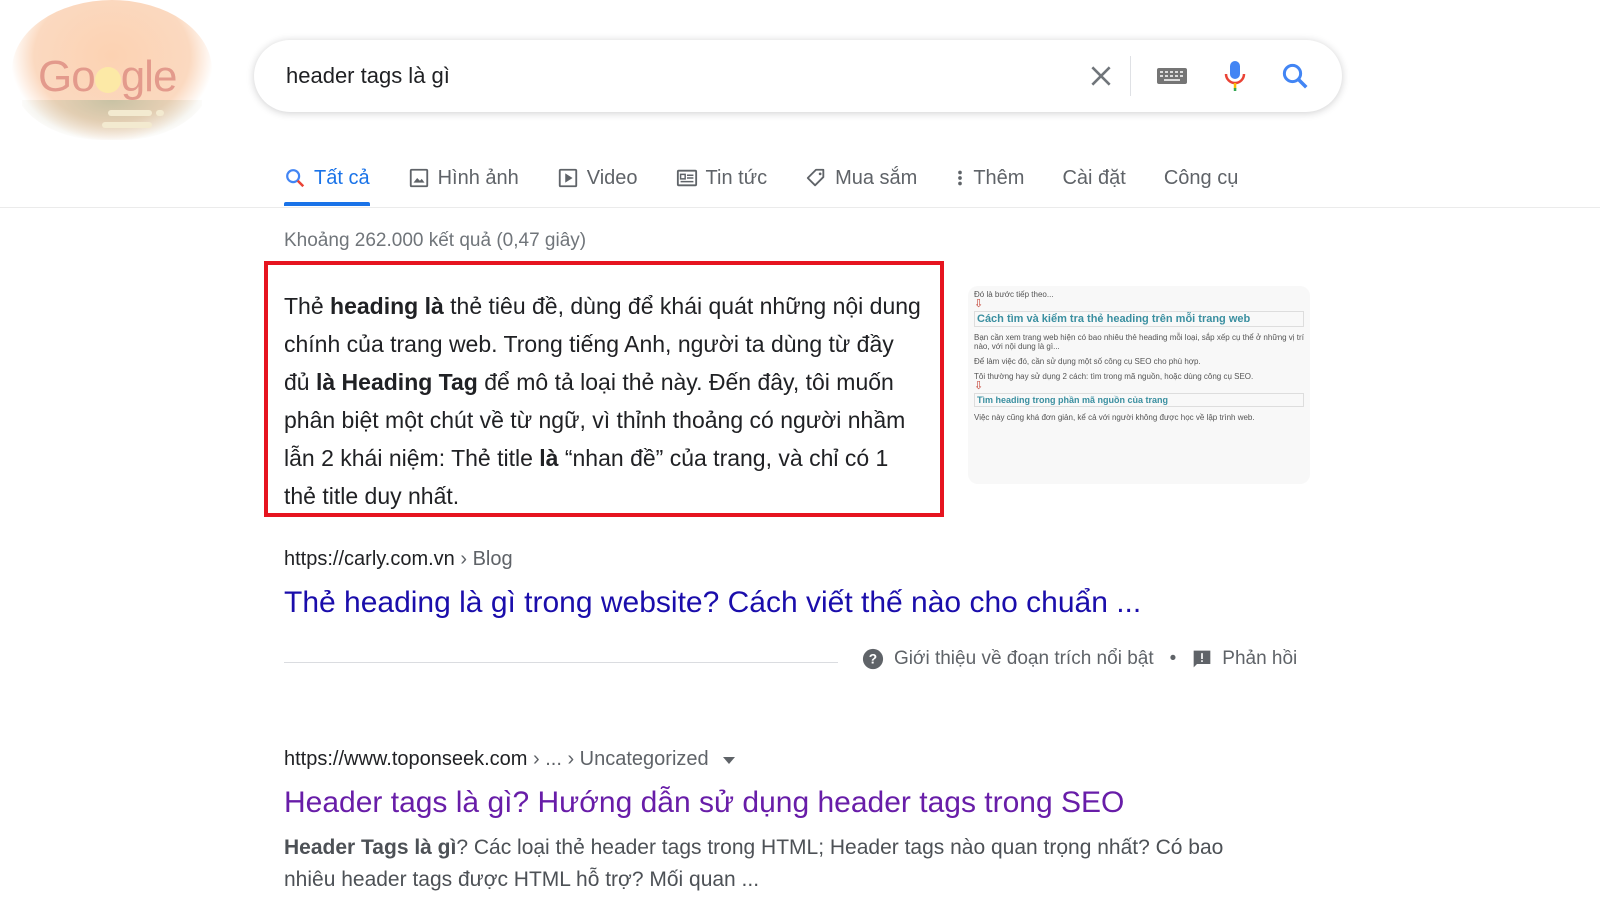 The height and width of the screenshot is (901, 1600). I want to click on result-url: https://carly.com.vn › Blog, so click(398, 559).